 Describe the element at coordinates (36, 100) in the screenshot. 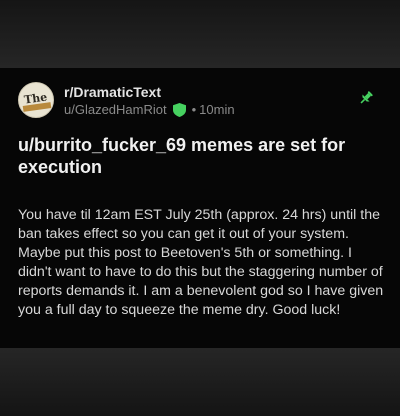

I see `subreddit-avatar: The` at that location.